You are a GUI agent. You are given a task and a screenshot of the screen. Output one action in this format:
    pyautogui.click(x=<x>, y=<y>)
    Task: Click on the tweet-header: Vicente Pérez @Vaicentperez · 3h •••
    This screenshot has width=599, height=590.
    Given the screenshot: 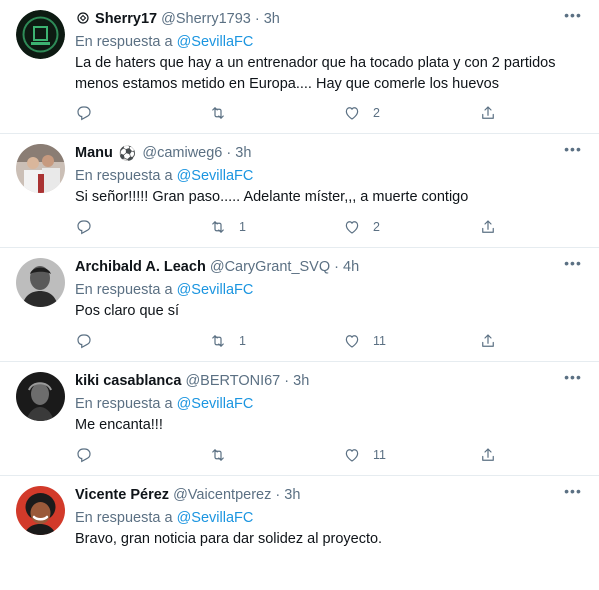 What is the action you would take?
    pyautogui.click(x=331, y=495)
    